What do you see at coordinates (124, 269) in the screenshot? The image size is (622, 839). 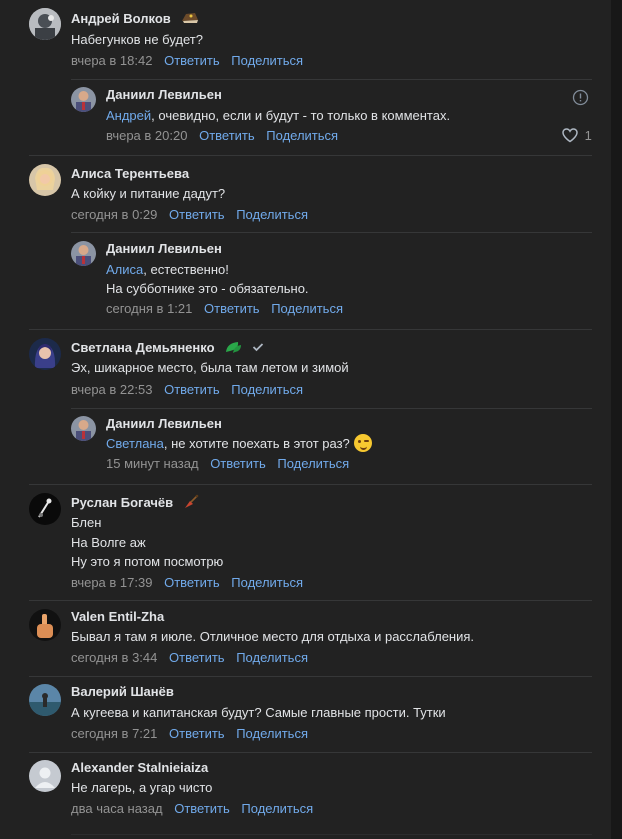 I see `mention-link: Алиса` at bounding box center [124, 269].